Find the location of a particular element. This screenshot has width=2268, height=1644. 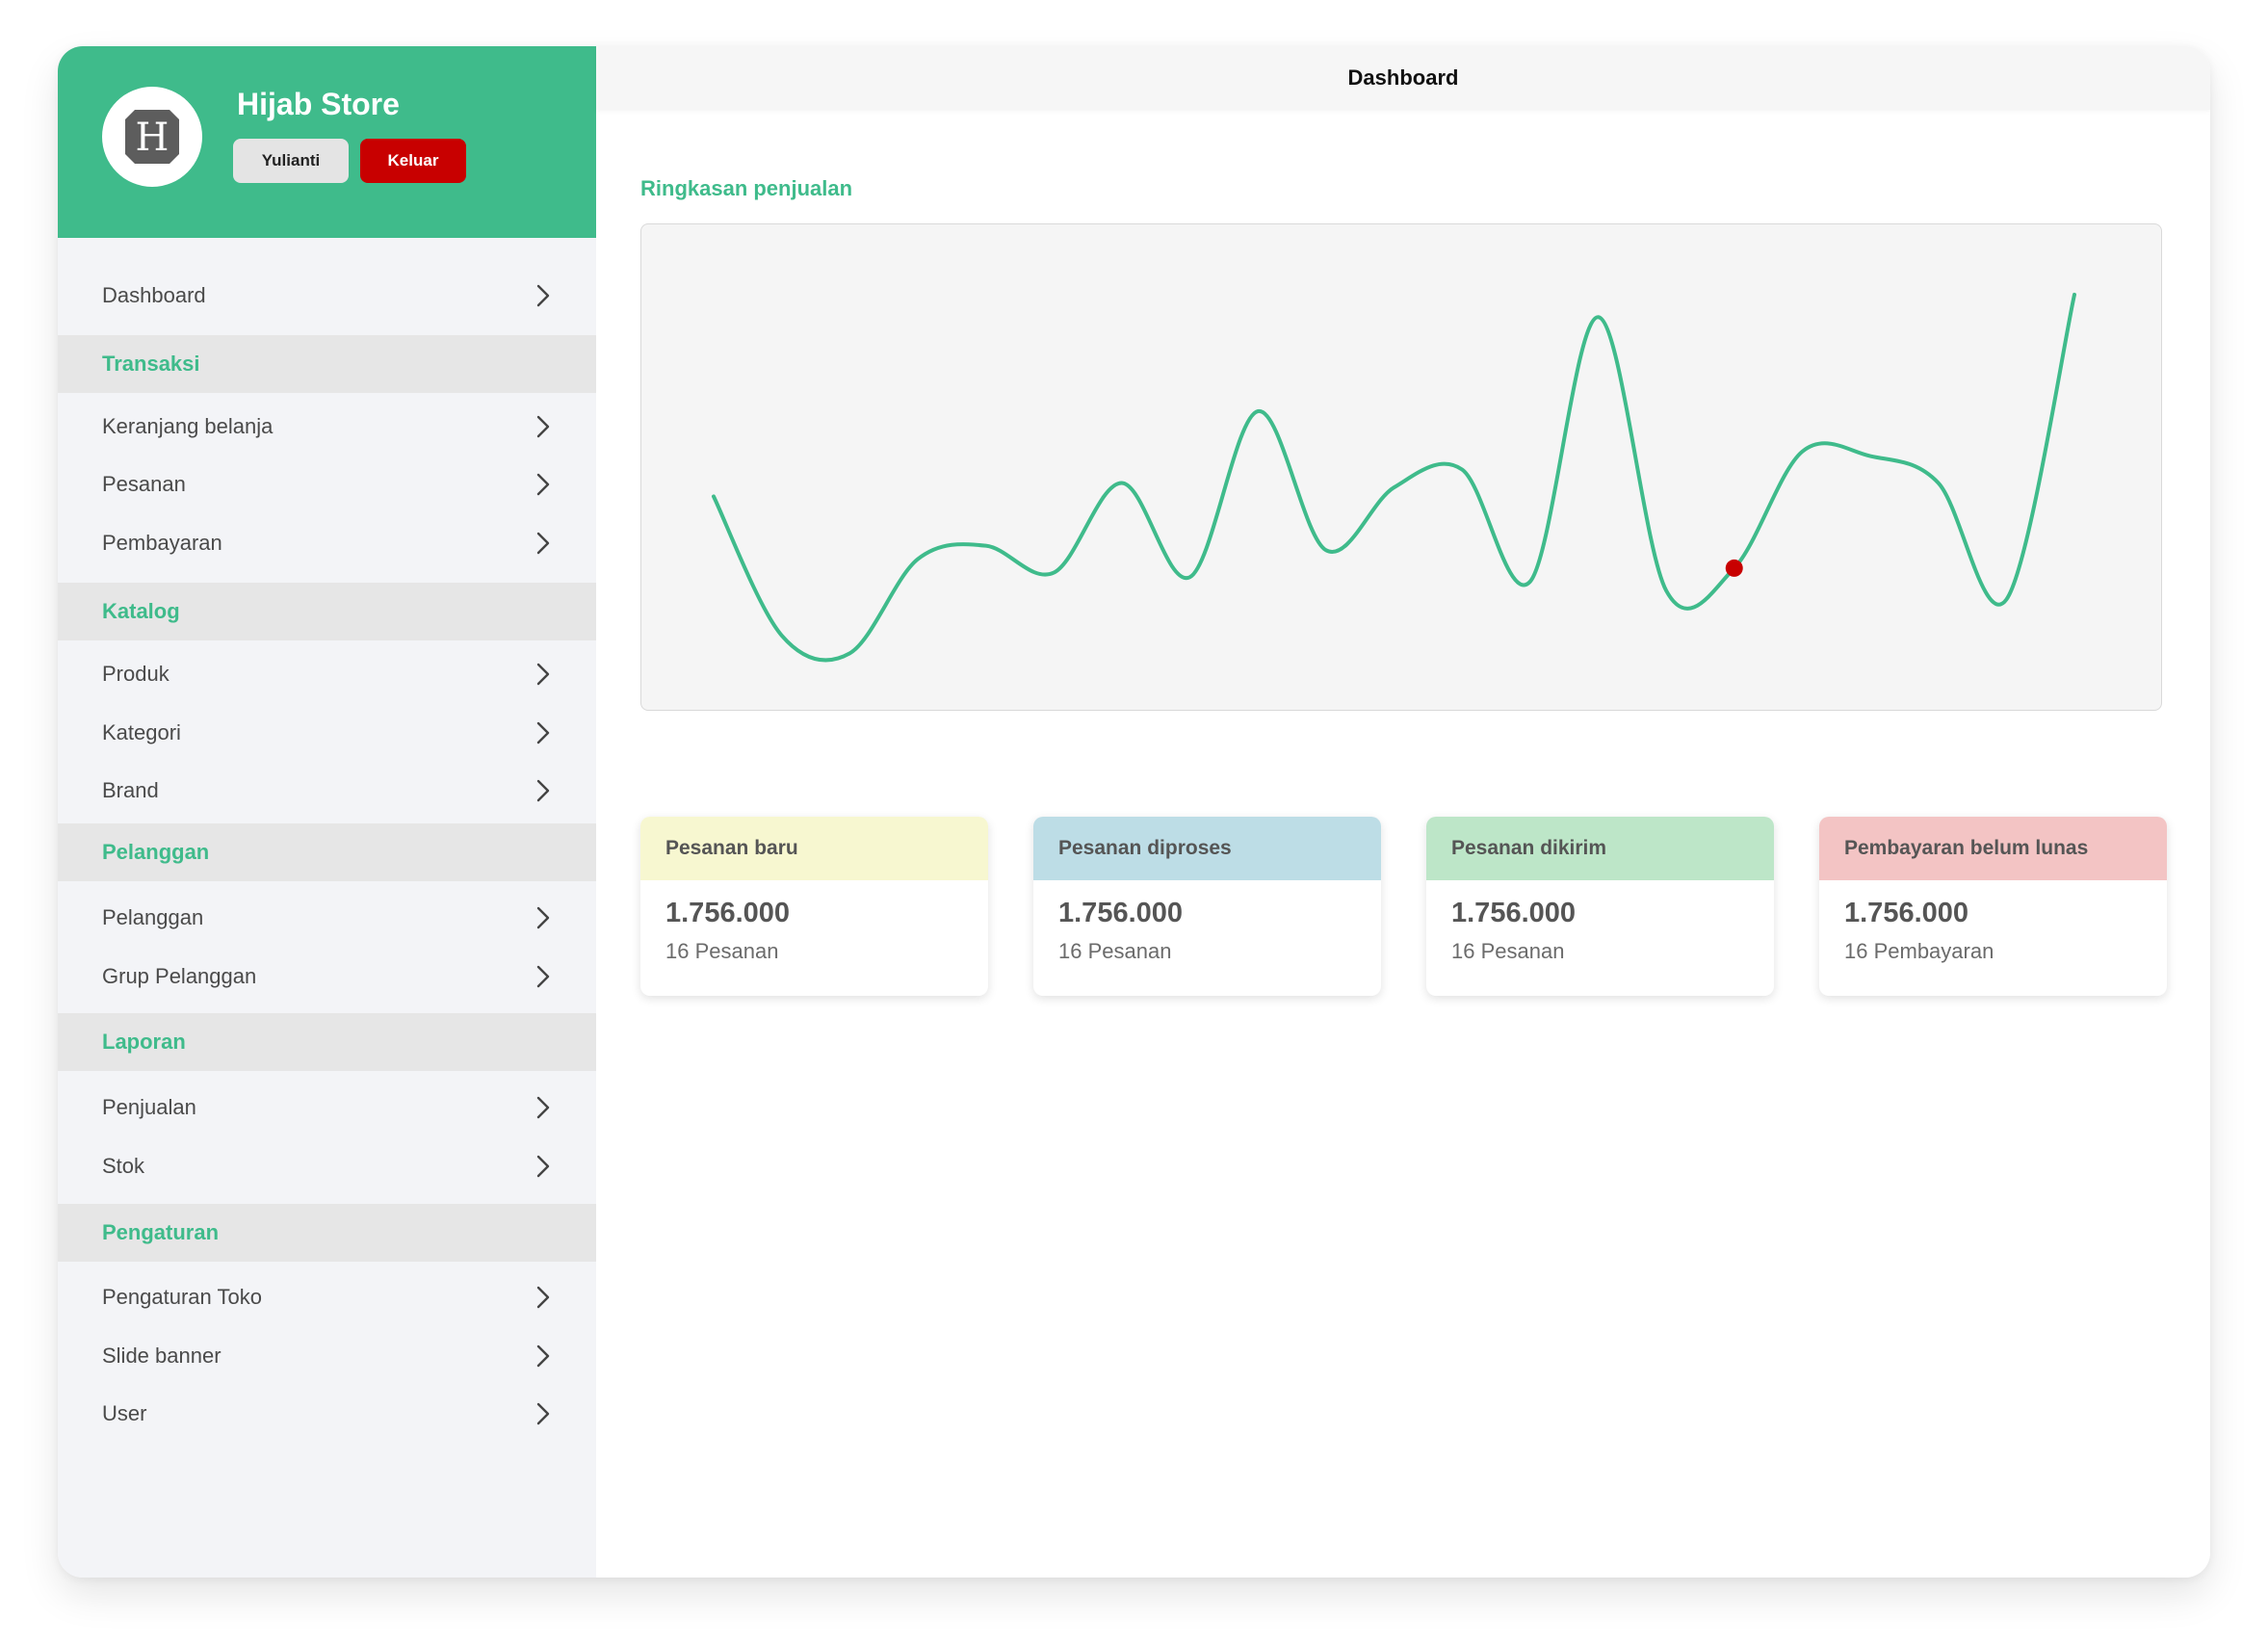

profile-header: H Hijab Store Yulianti Keluar is located at coordinates (327, 142).